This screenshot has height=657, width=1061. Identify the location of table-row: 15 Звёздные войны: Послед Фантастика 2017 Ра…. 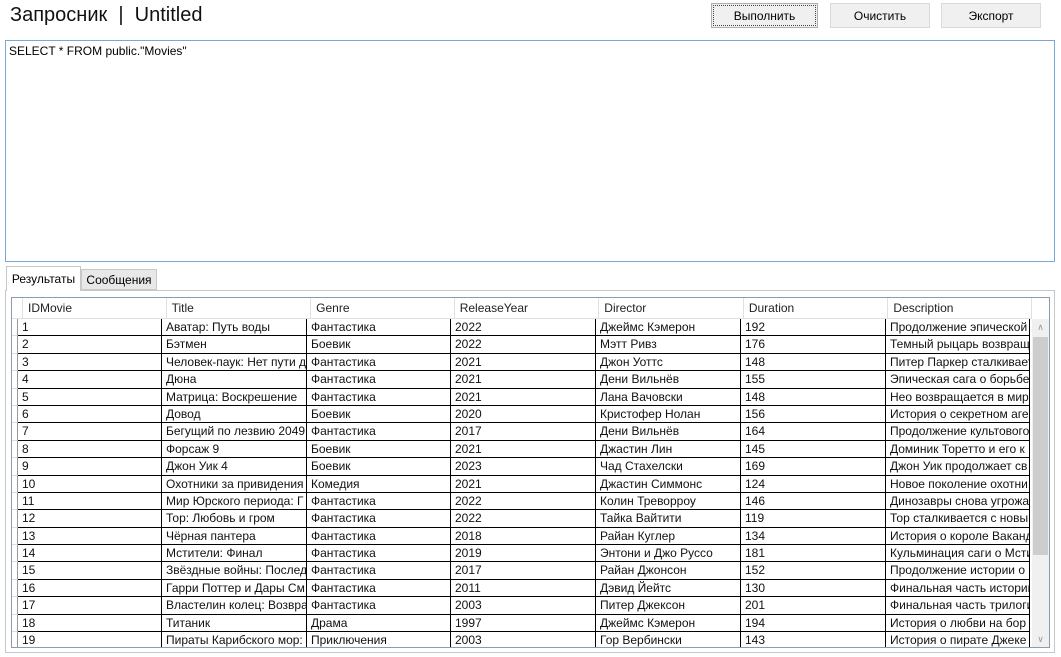
(521, 571).